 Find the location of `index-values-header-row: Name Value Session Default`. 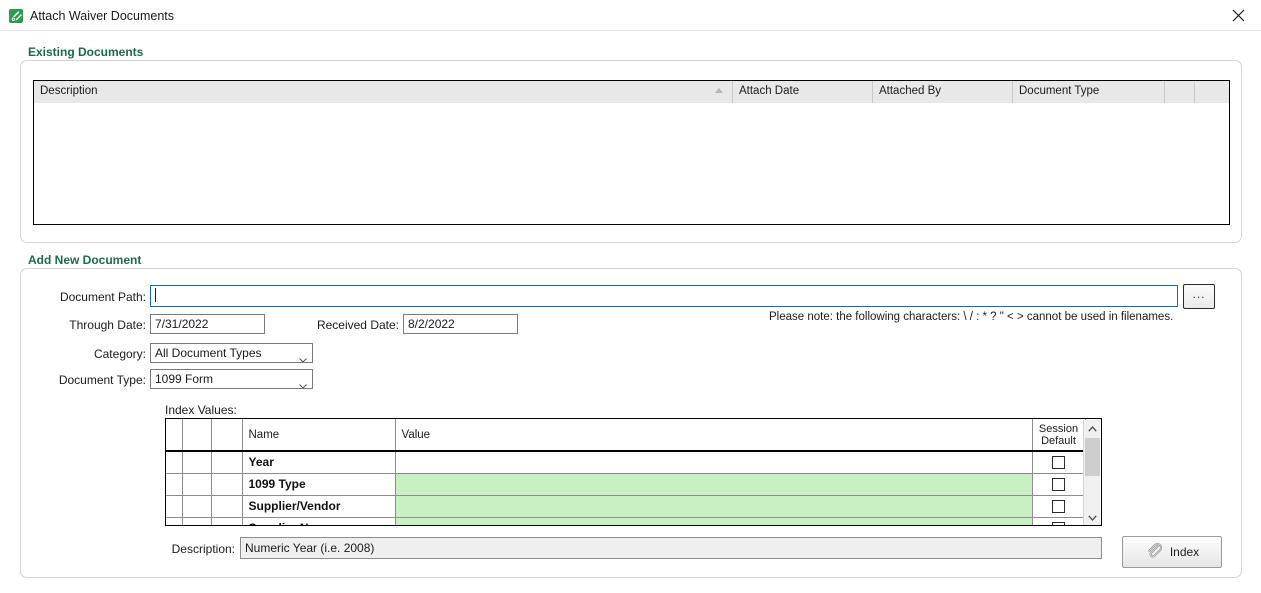

index-values-header-row: Name Value Session Default is located at coordinates (626, 435).